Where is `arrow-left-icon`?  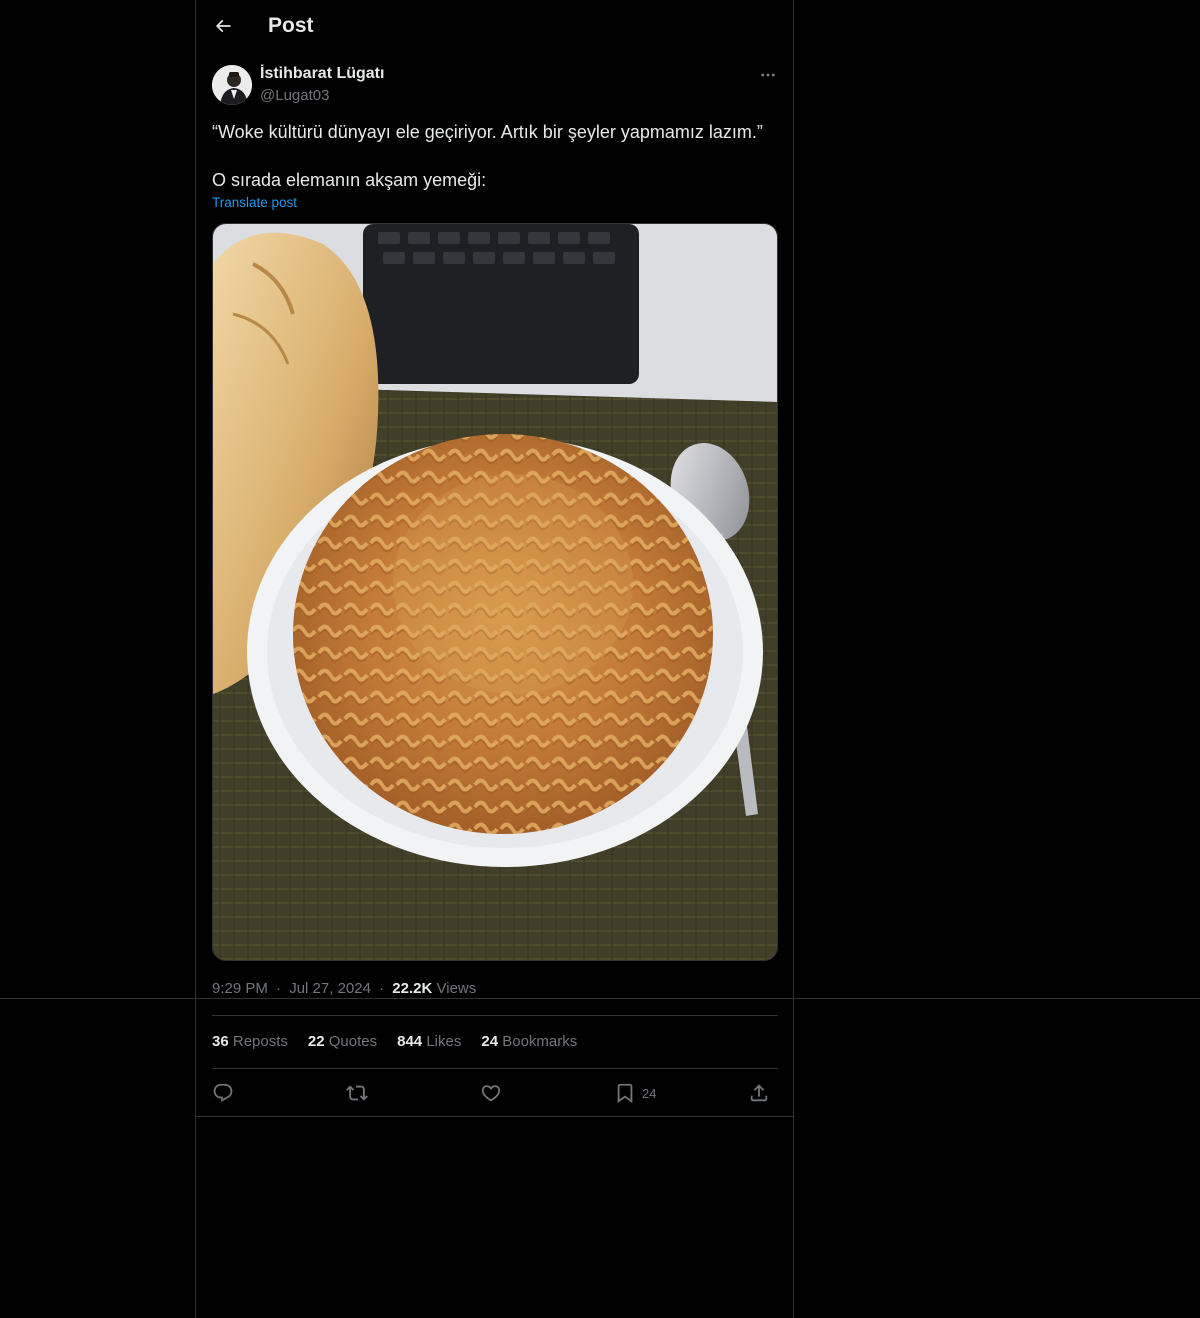 arrow-left-icon is located at coordinates (223, 26).